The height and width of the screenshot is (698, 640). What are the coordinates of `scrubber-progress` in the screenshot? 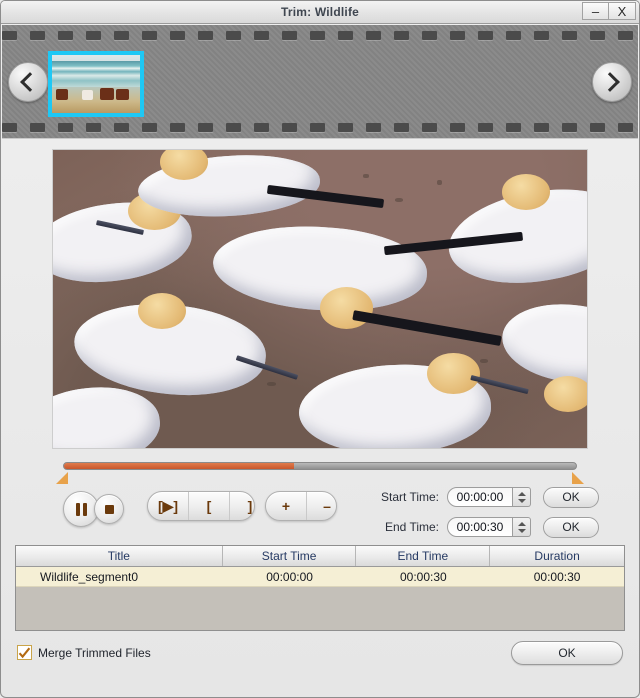 It's located at (179, 466).